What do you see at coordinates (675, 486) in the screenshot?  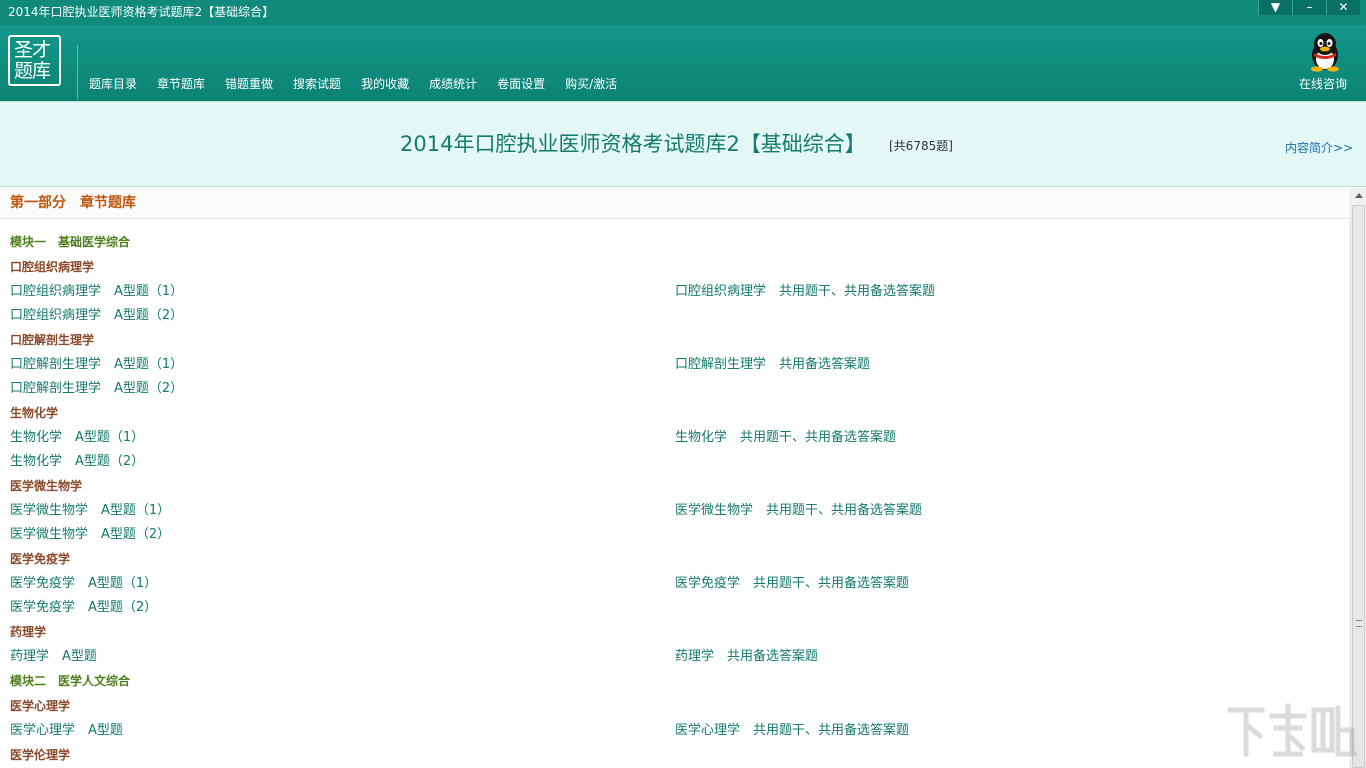 I see `subject-row: 医学微生物学` at bounding box center [675, 486].